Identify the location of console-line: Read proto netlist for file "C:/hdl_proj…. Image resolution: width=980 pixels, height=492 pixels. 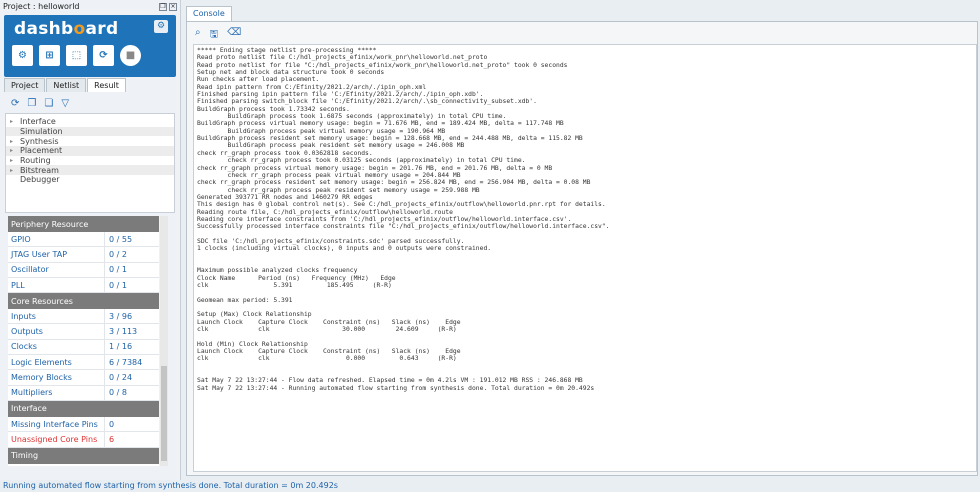
(382, 65).